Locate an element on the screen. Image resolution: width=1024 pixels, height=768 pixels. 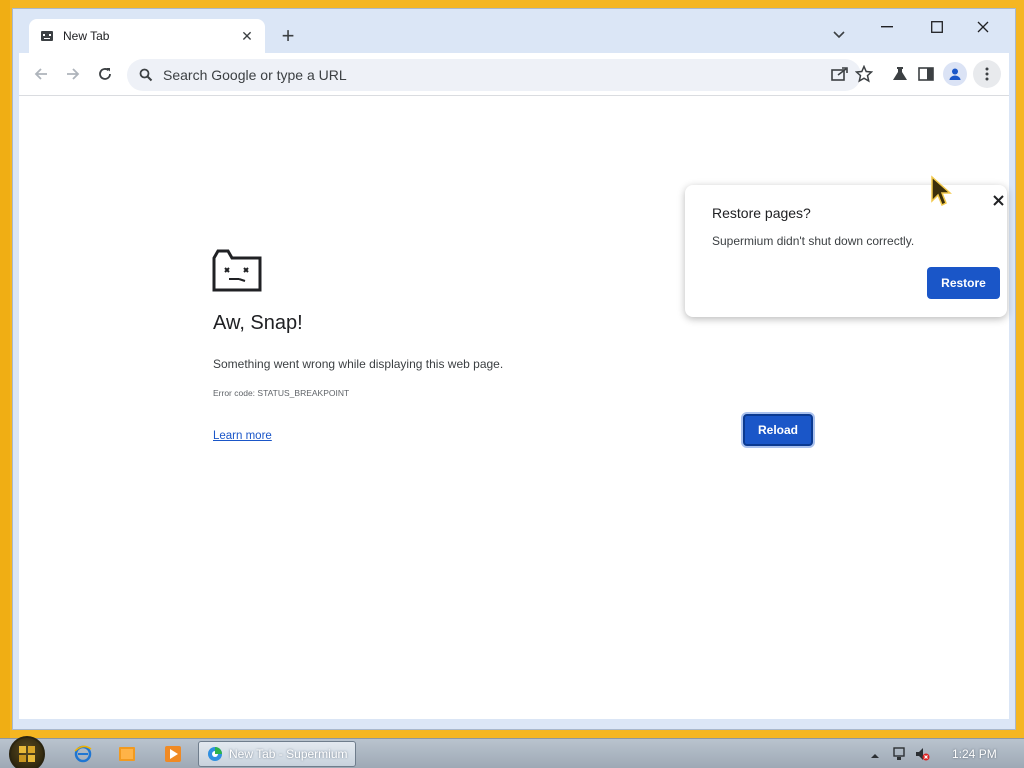
media-player-icon is located at coordinates (173, 754).